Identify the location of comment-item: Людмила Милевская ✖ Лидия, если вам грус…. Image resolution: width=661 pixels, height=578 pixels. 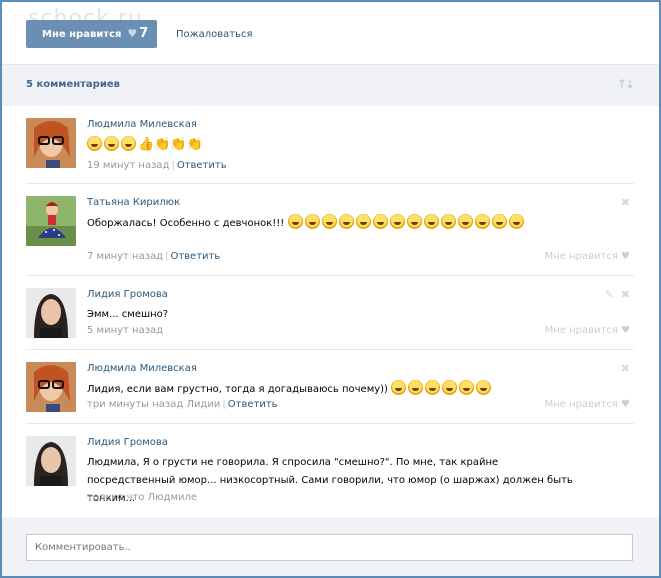
(330, 387).